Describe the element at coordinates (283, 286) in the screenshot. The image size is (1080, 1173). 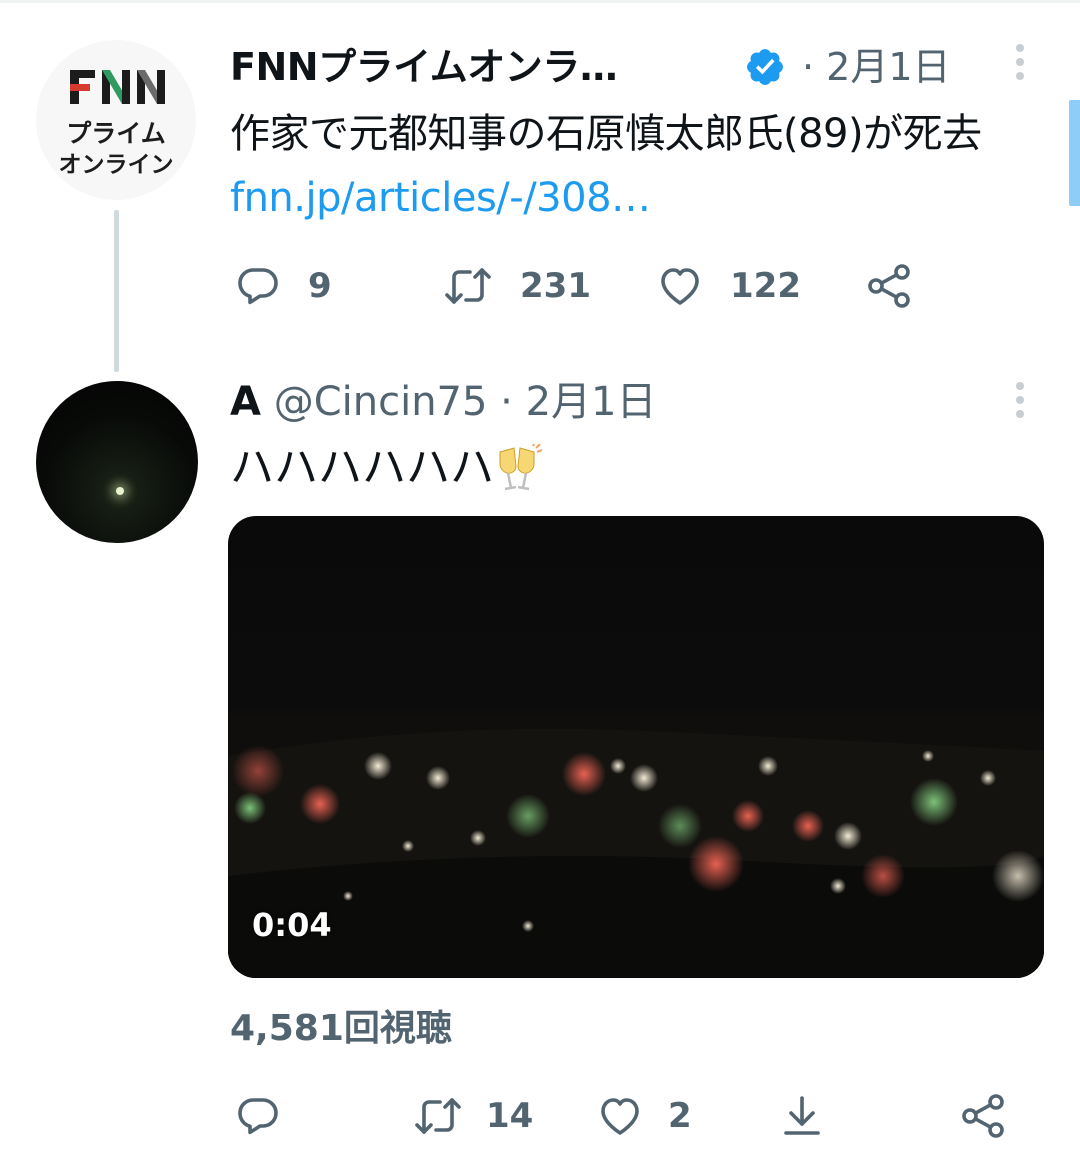
I see `reply-button: 9` at that location.